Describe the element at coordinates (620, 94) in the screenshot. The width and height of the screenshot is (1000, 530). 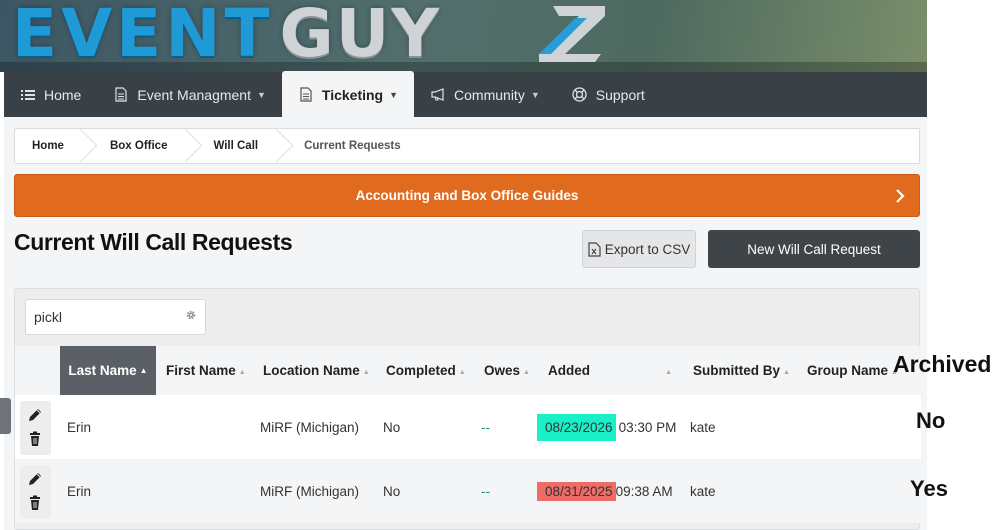
I see `nav-support-label: Support` at that location.